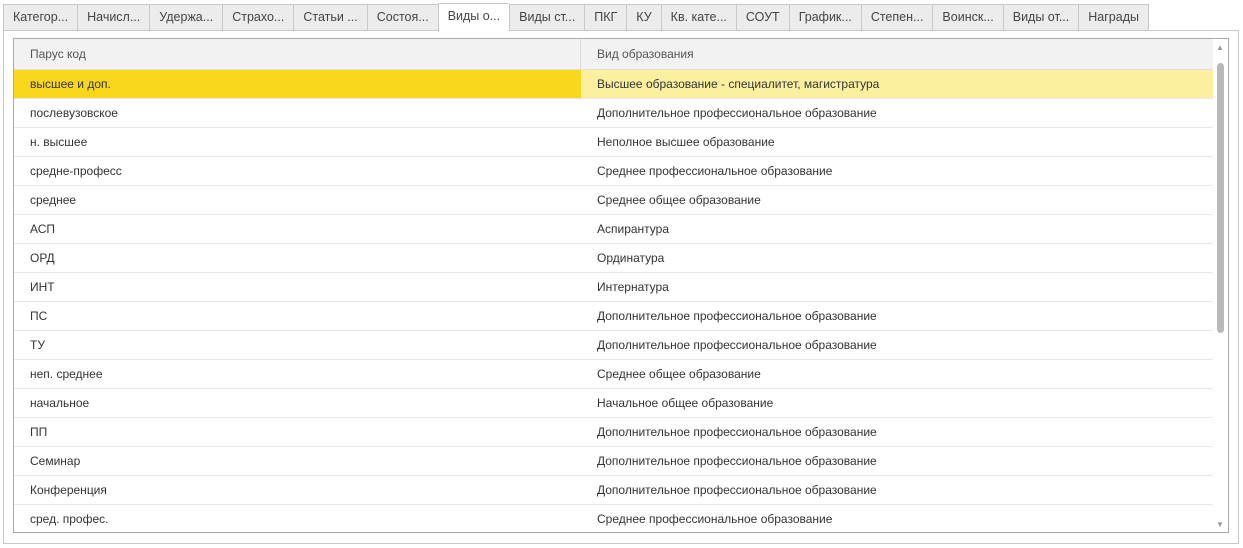 The image size is (1243, 548). I want to click on parus-code-cell: ИНТ, so click(297, 287).